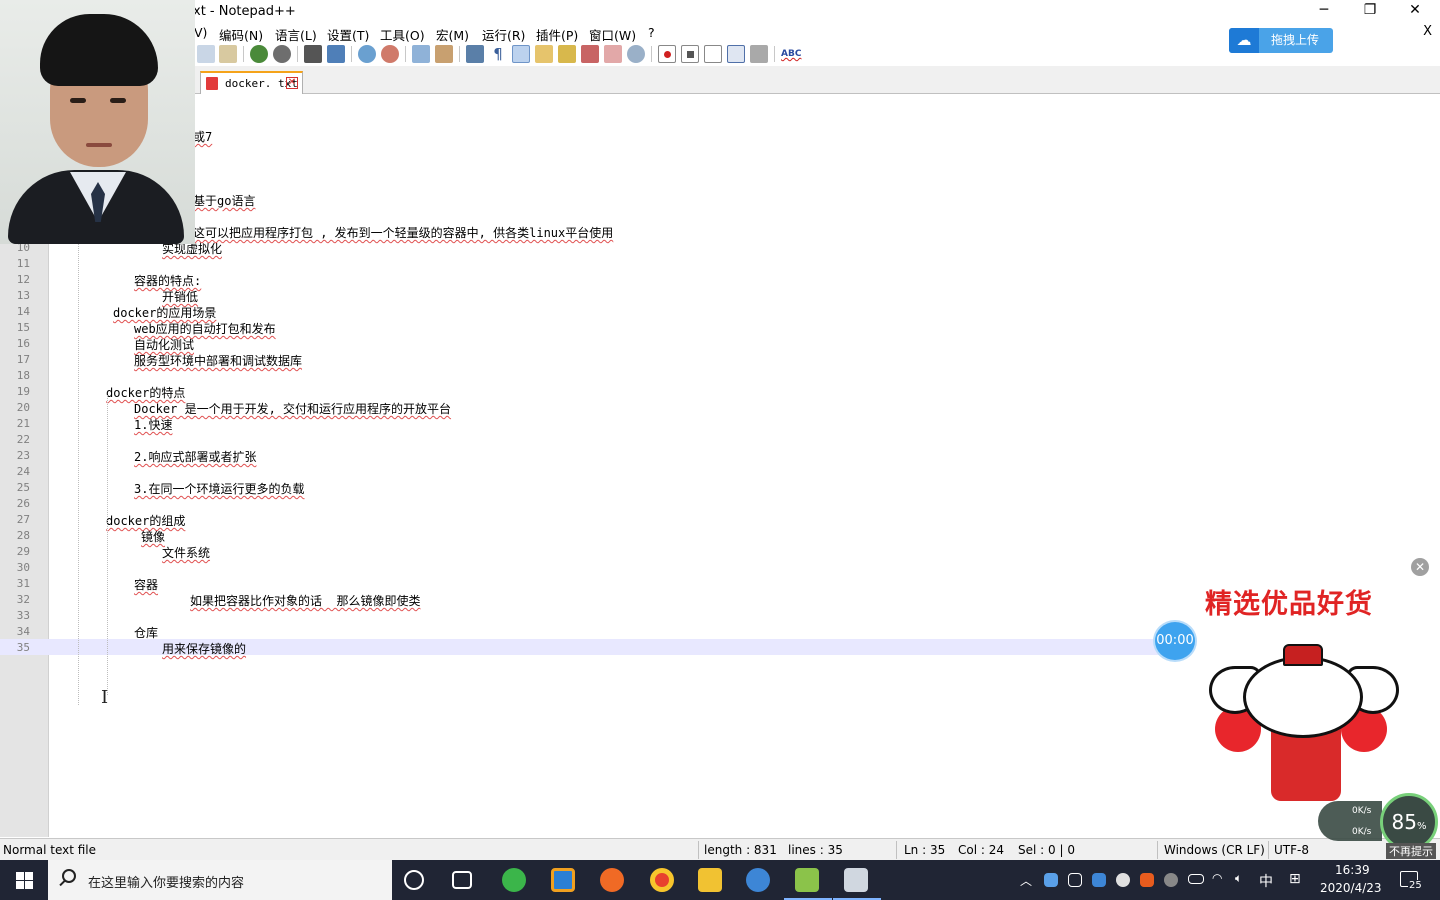 This screenshot has height=900, width=1440. What do you see at coordinates (690, 54) in the screenshot?
I see `stop-macro-icon` at bounding box center [690, 54].